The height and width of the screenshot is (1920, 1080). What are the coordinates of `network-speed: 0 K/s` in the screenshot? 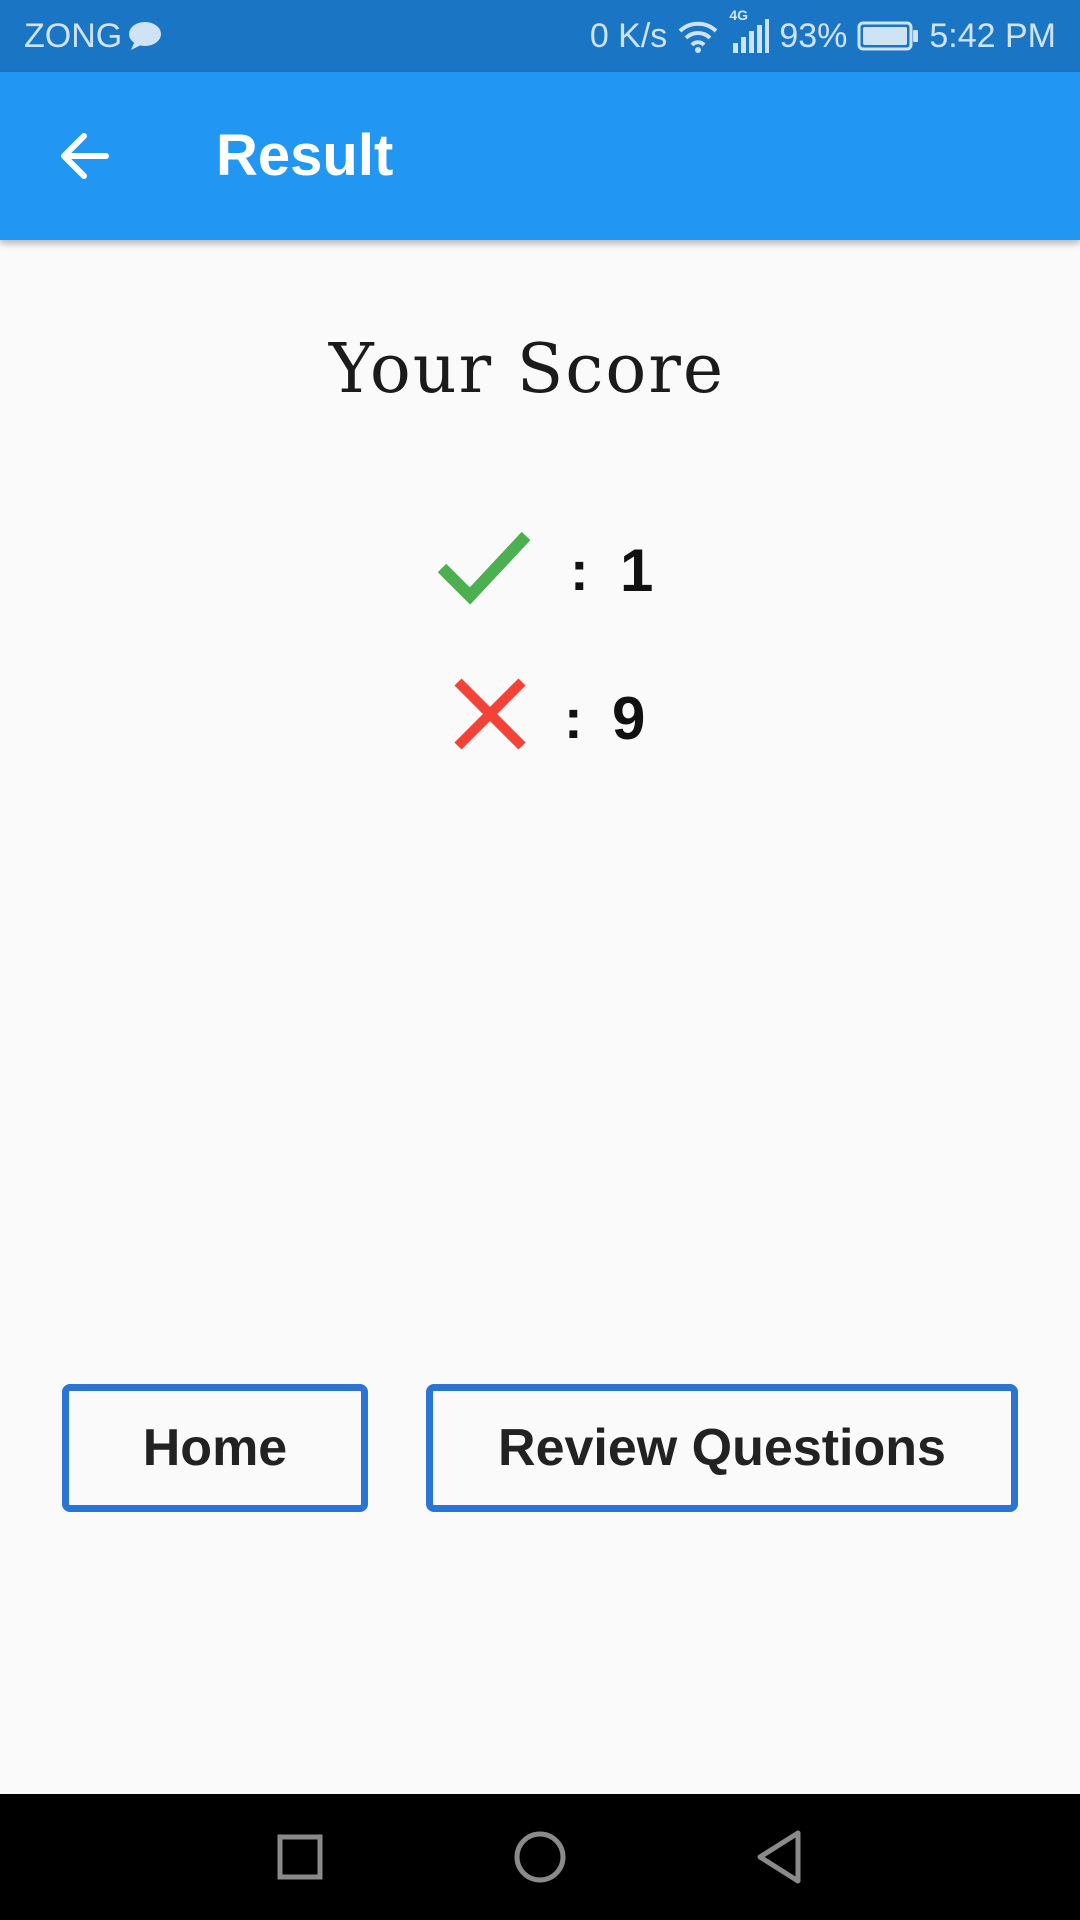 It's located at (628, 35).